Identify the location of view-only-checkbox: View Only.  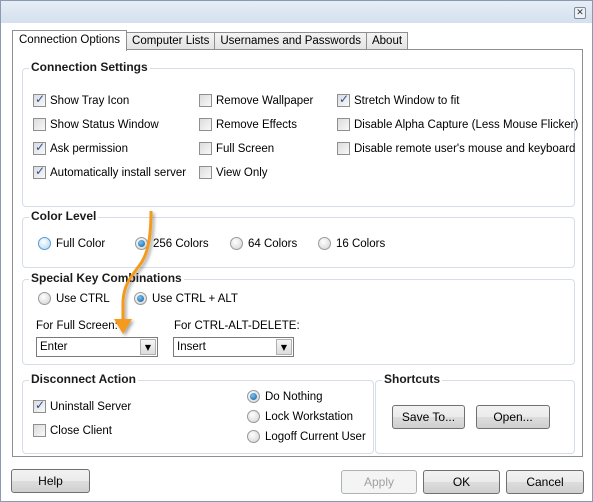
(233, 172).